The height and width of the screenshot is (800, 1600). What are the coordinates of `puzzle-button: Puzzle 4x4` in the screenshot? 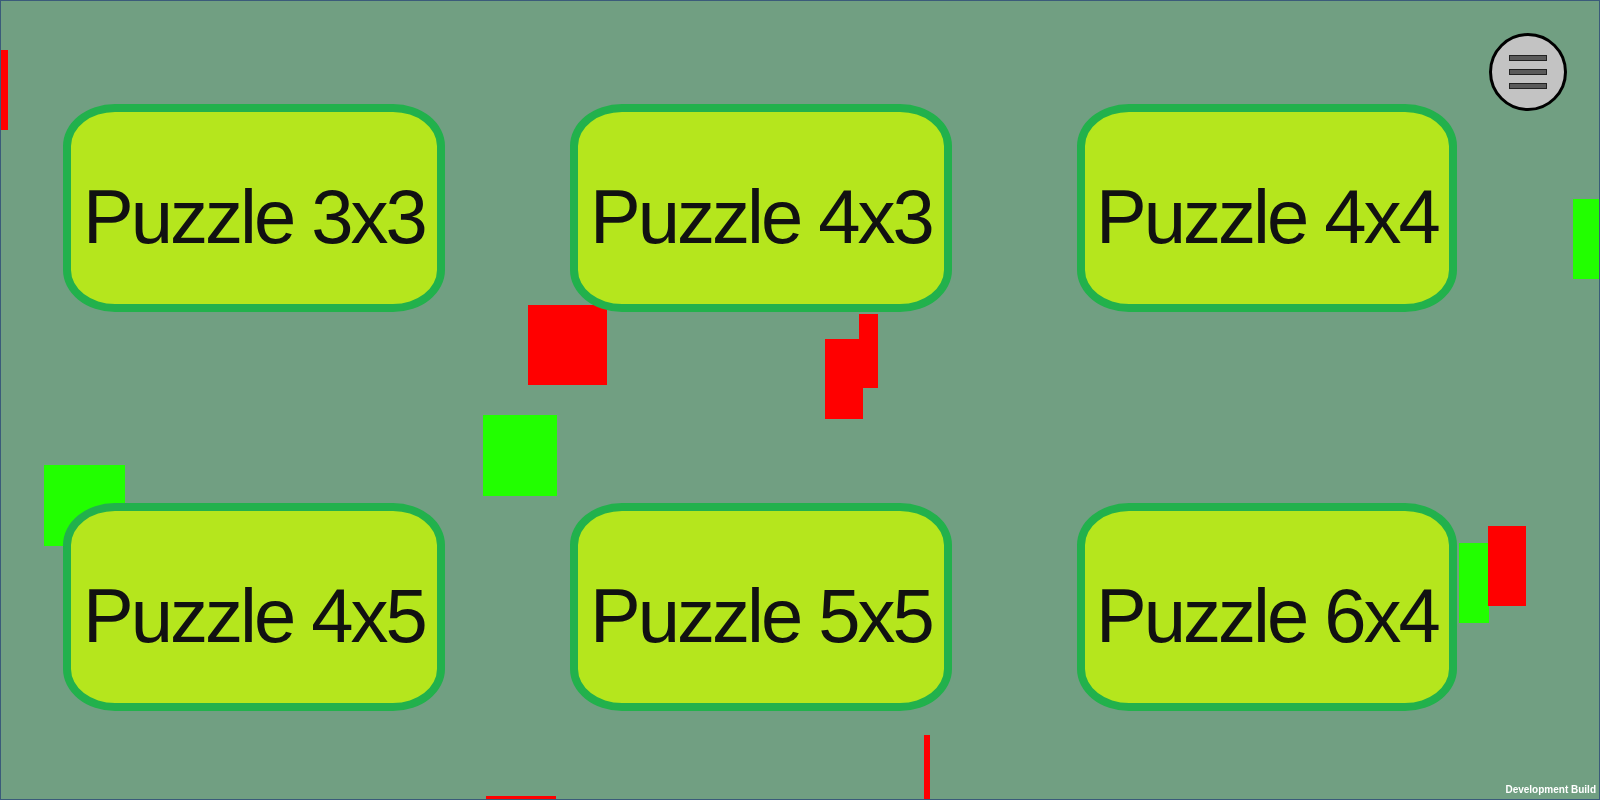 It's located at (1267, 208).